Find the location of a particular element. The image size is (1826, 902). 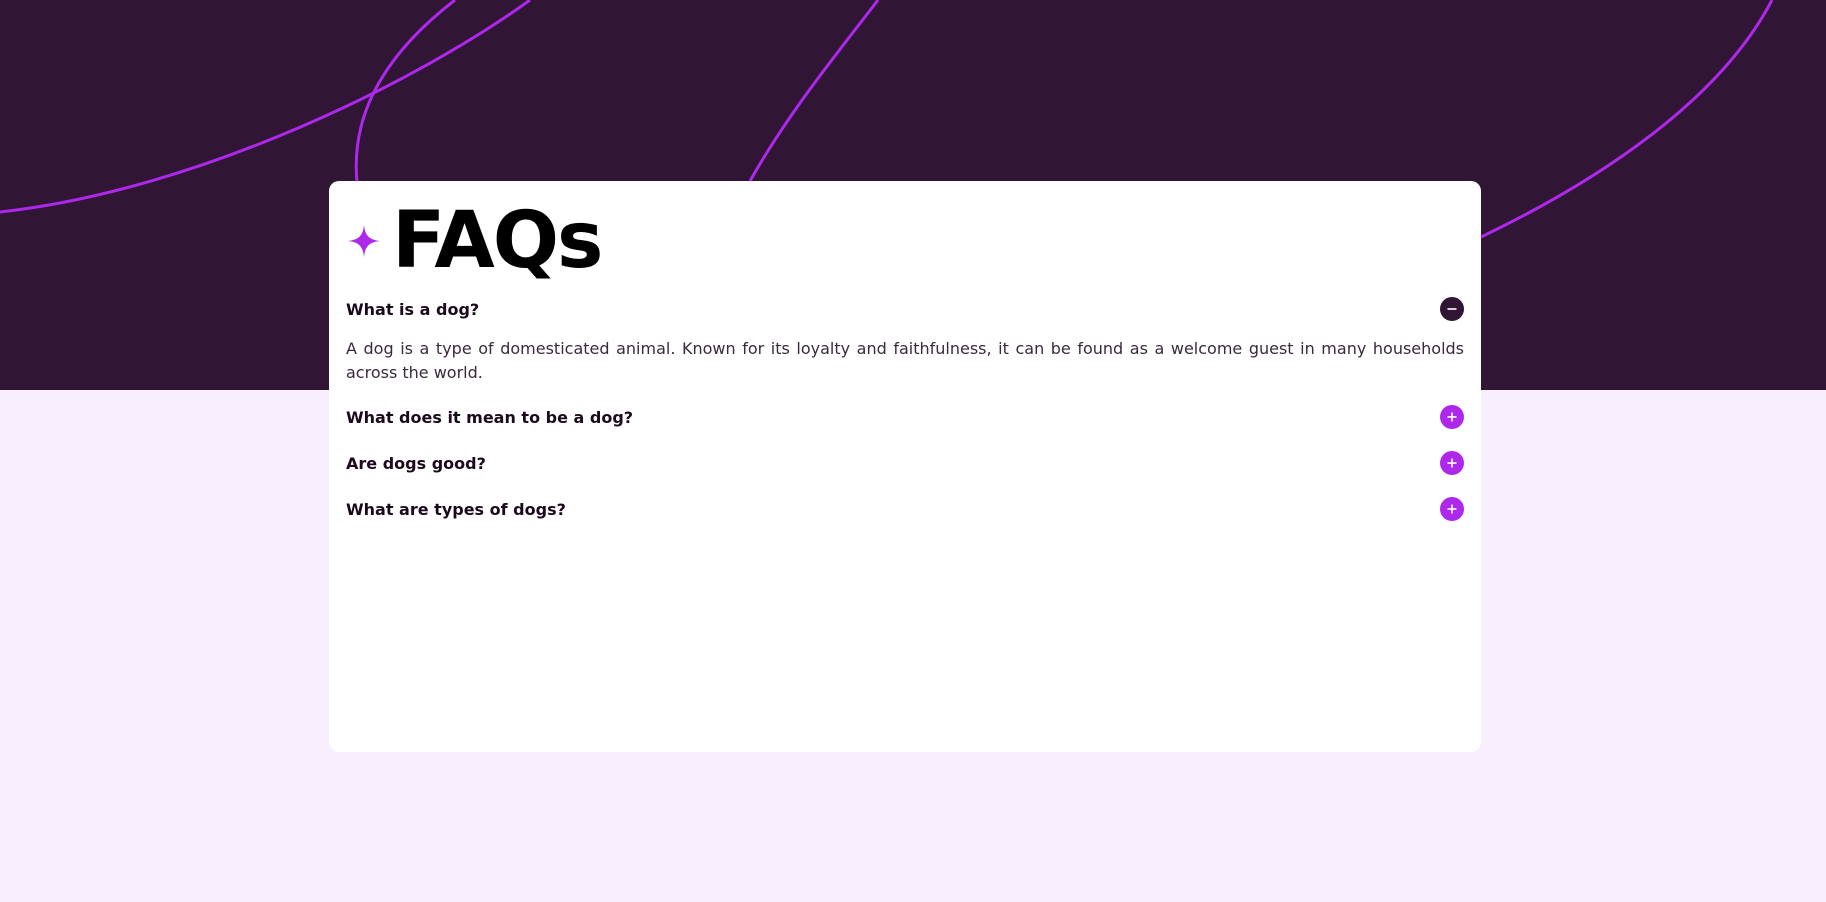

faq-question-toggle: Are dogs good? is located at coordinates (905, 463).